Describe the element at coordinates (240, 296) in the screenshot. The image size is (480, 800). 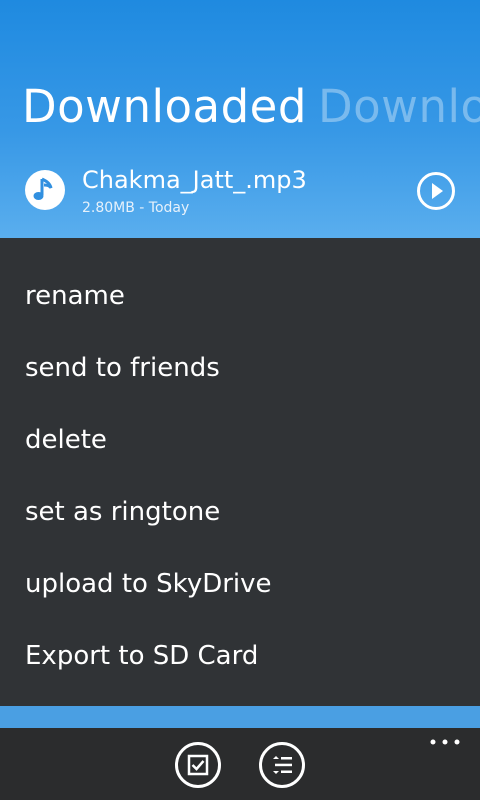
I see `menu-item-rename: rename` at that location.